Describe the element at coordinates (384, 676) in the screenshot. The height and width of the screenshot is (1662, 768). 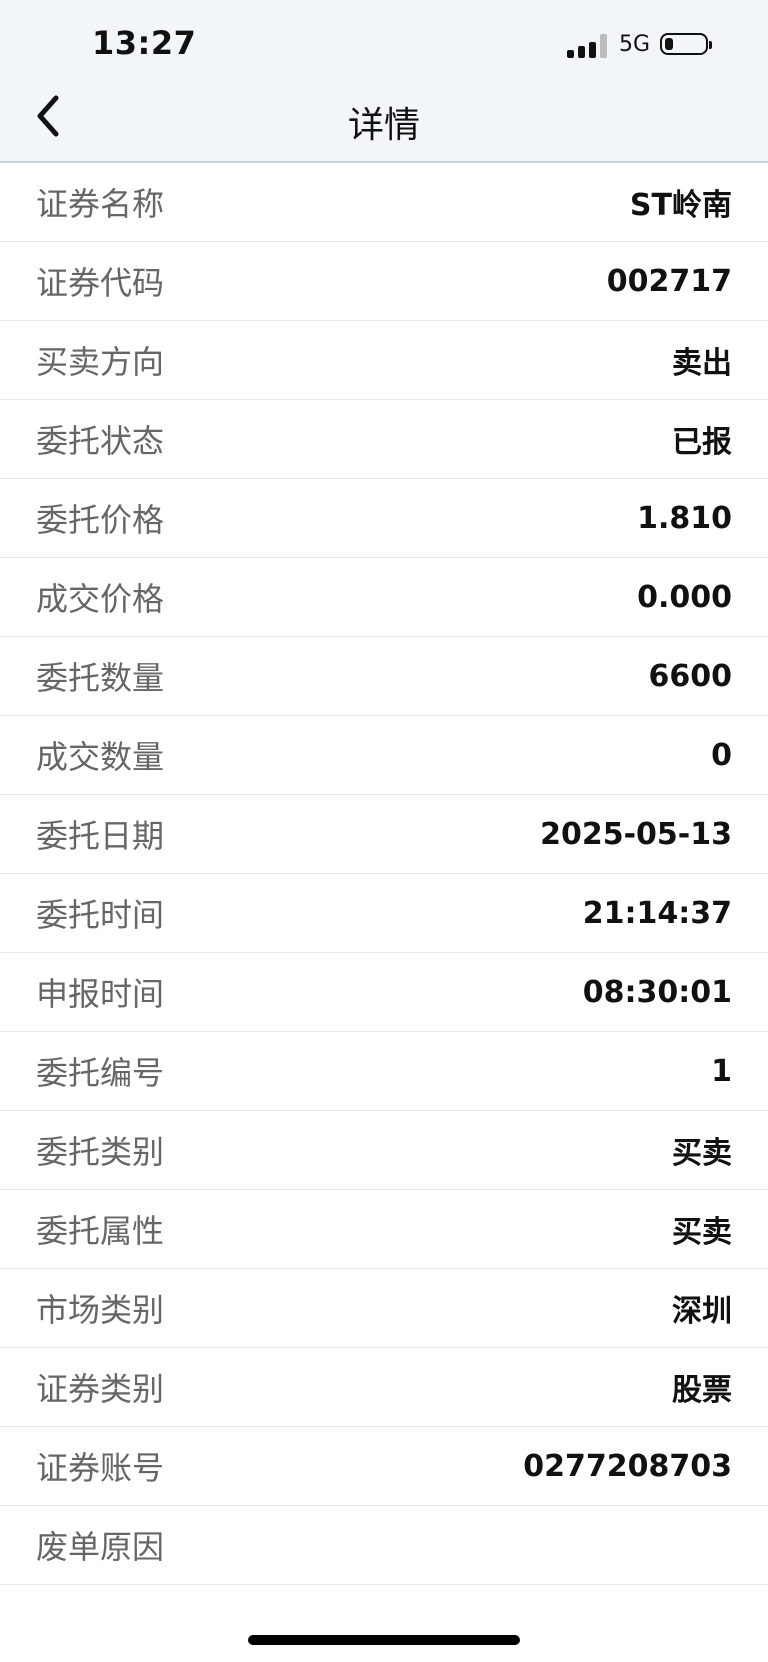
I see `detail-row-order-quantity: 委托数量 6600` at that location.